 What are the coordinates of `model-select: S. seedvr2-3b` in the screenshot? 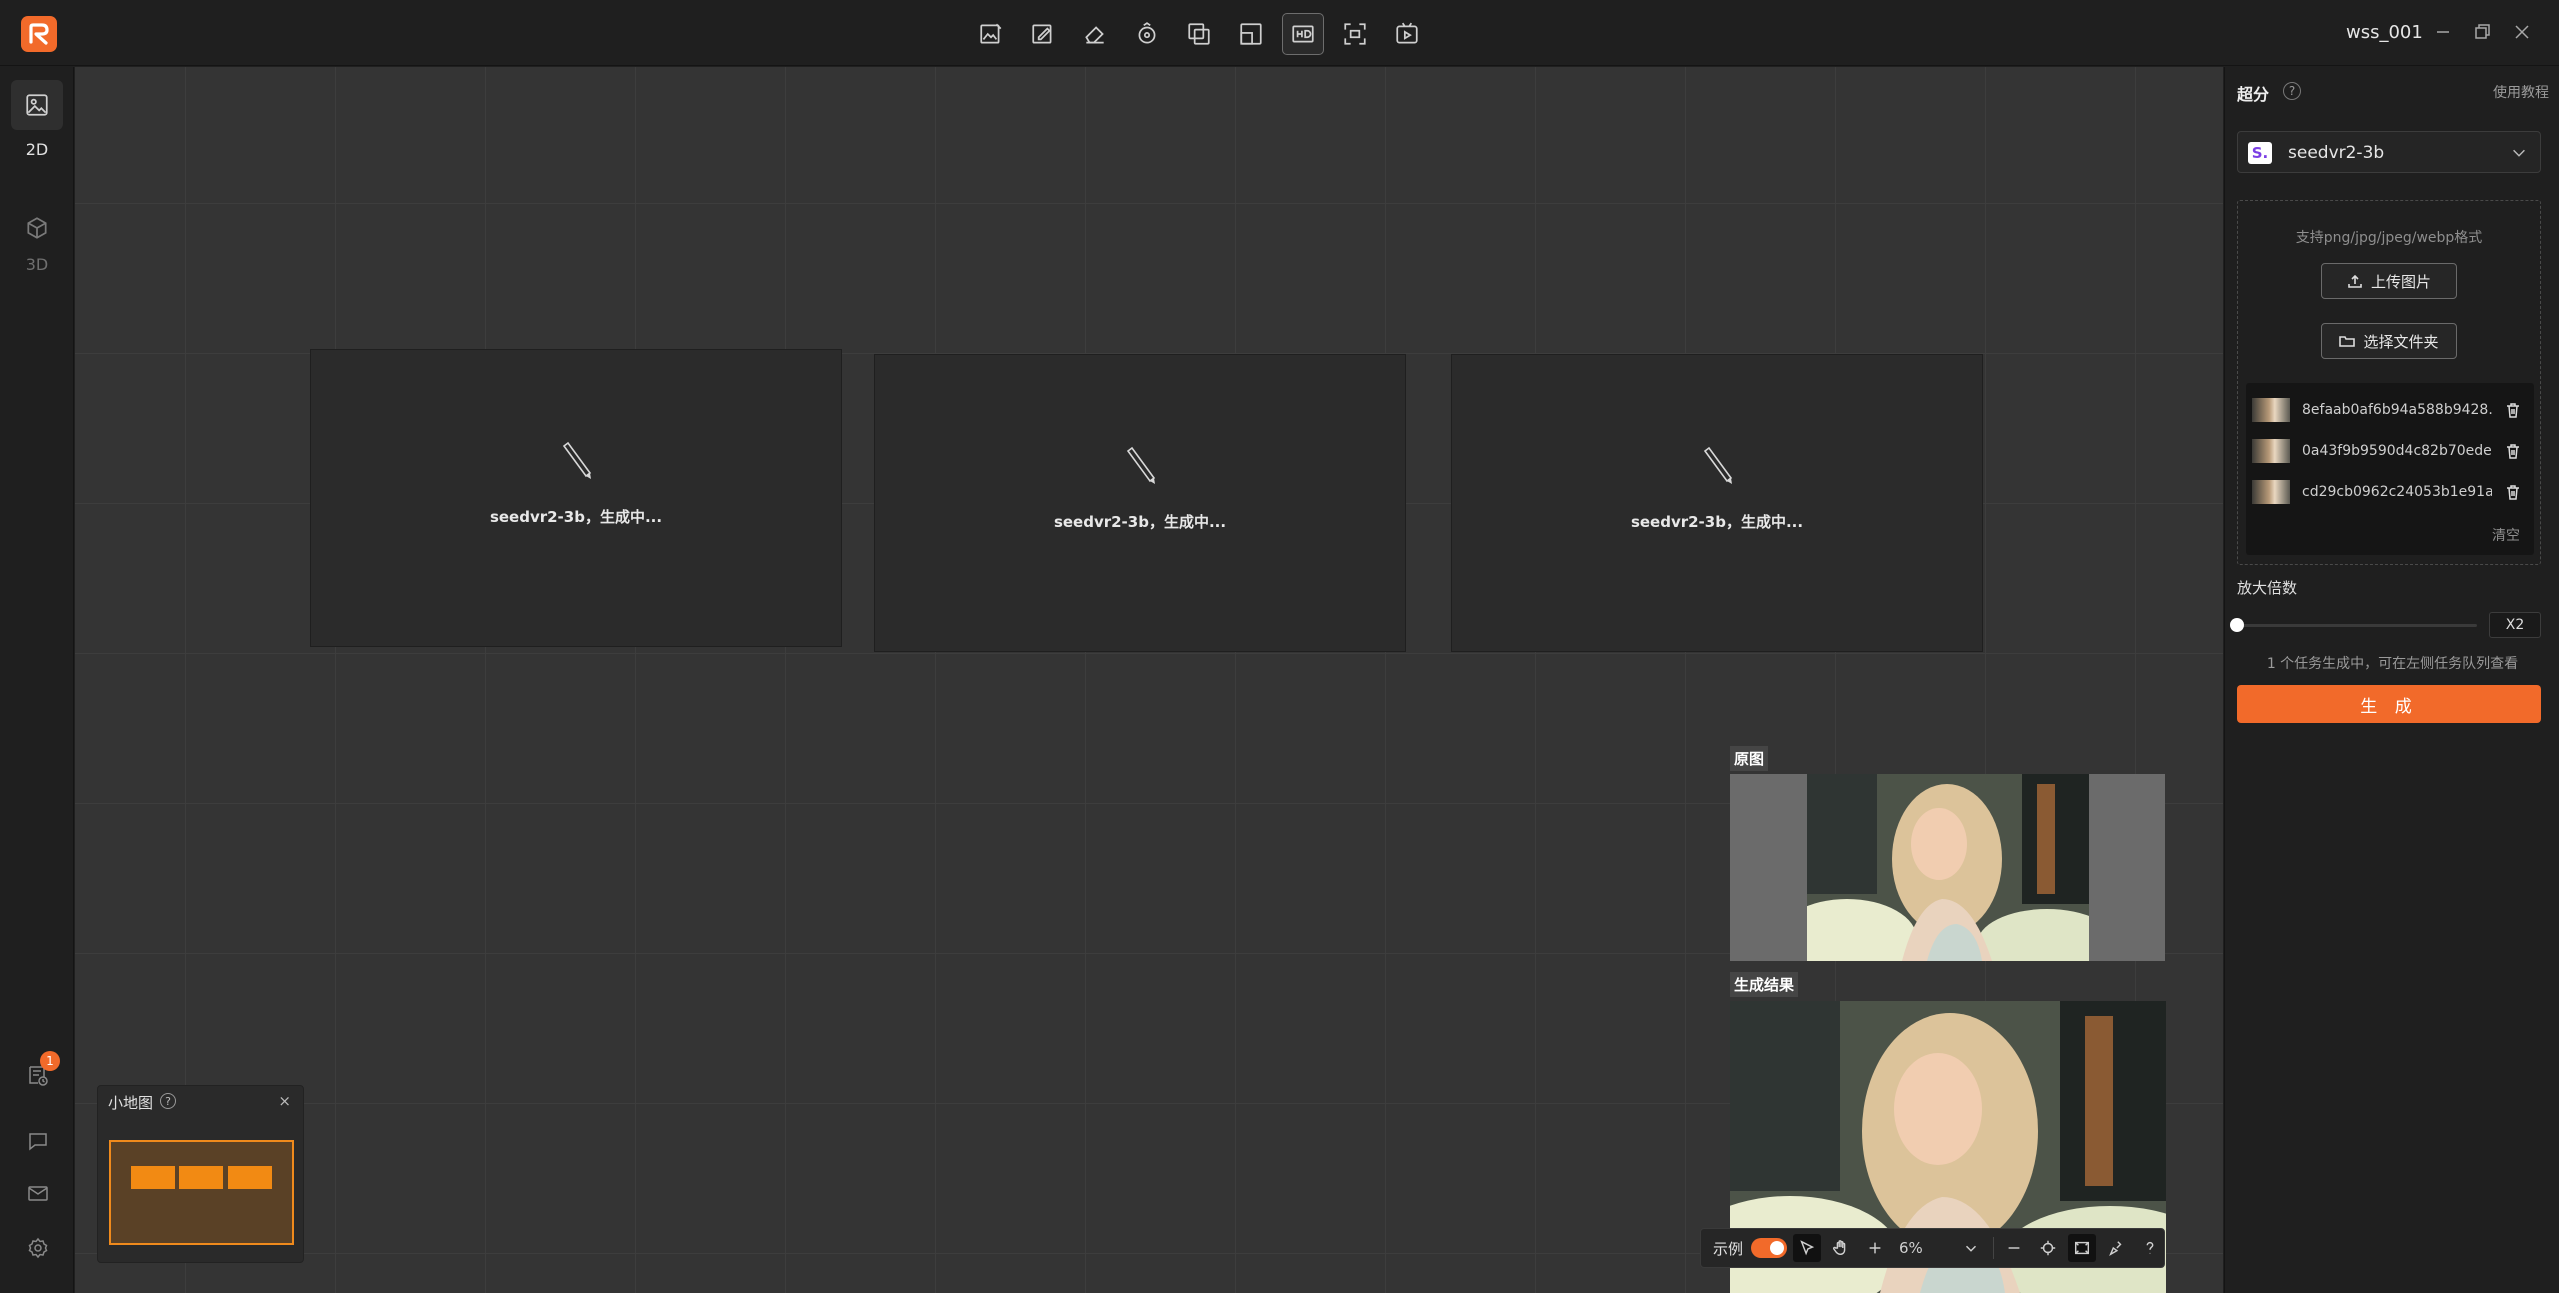 It's located at (2389, 152).